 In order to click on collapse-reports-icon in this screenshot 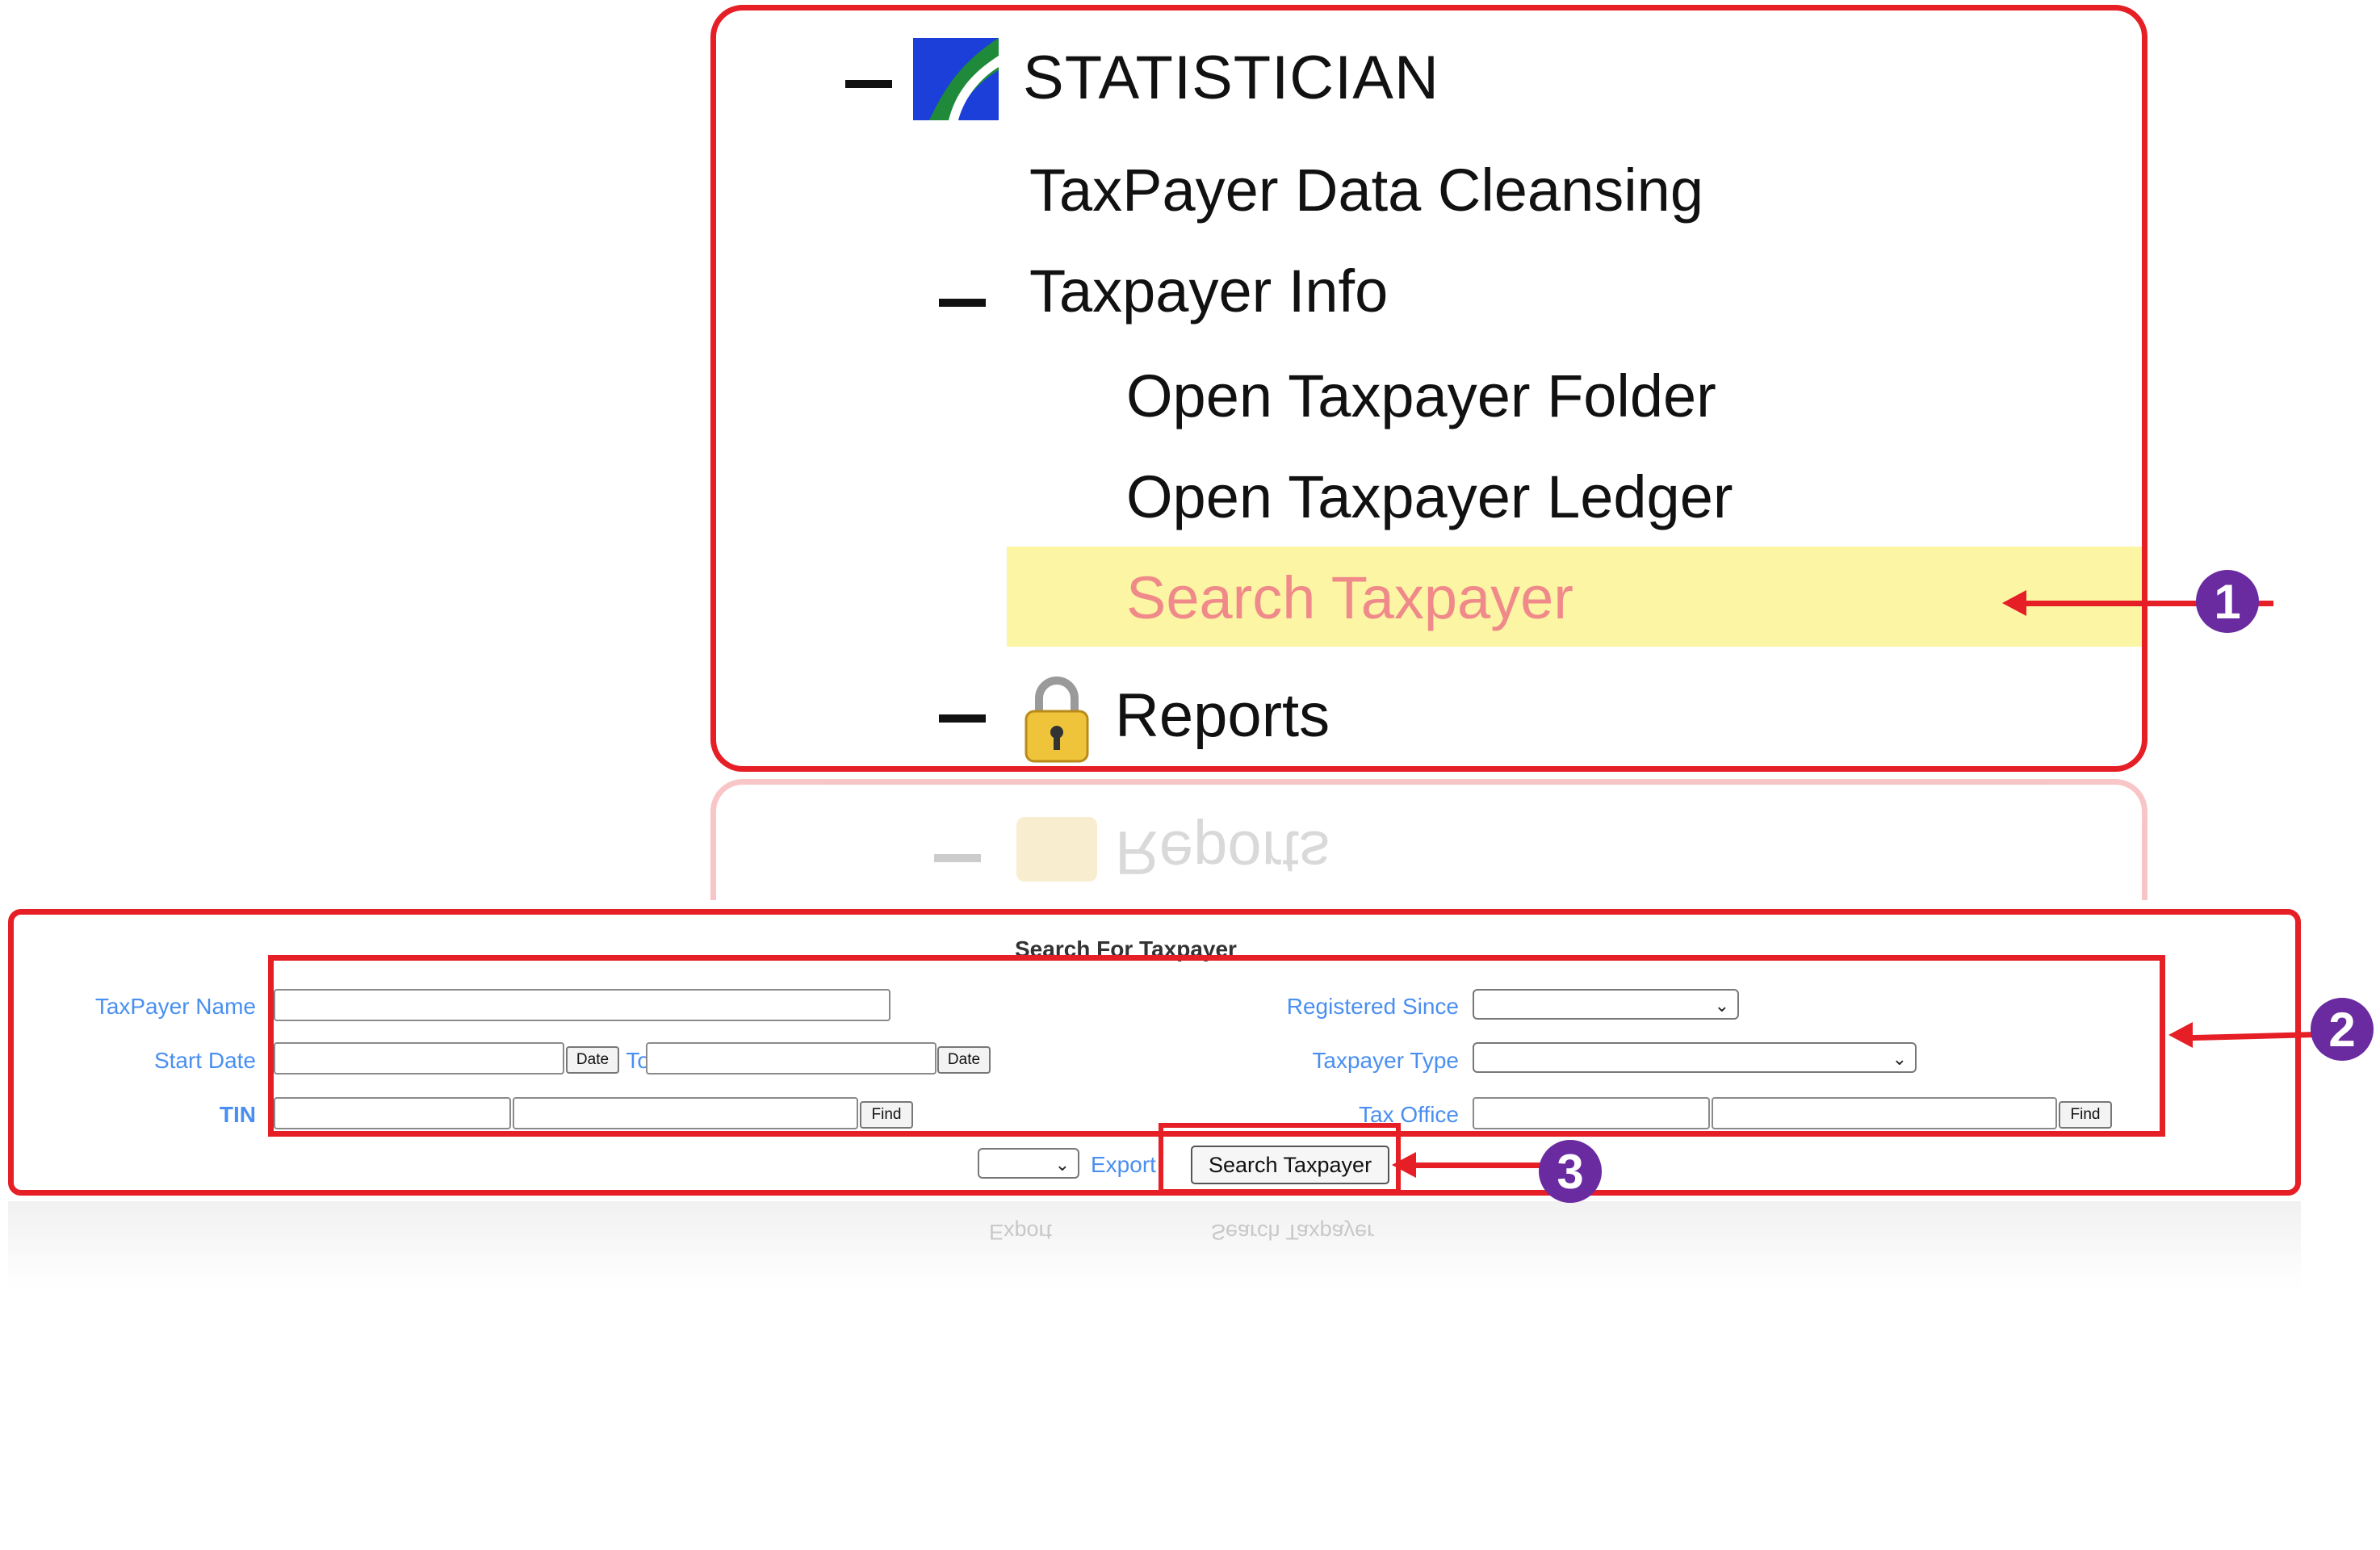, I will do `click(962, 718)`.